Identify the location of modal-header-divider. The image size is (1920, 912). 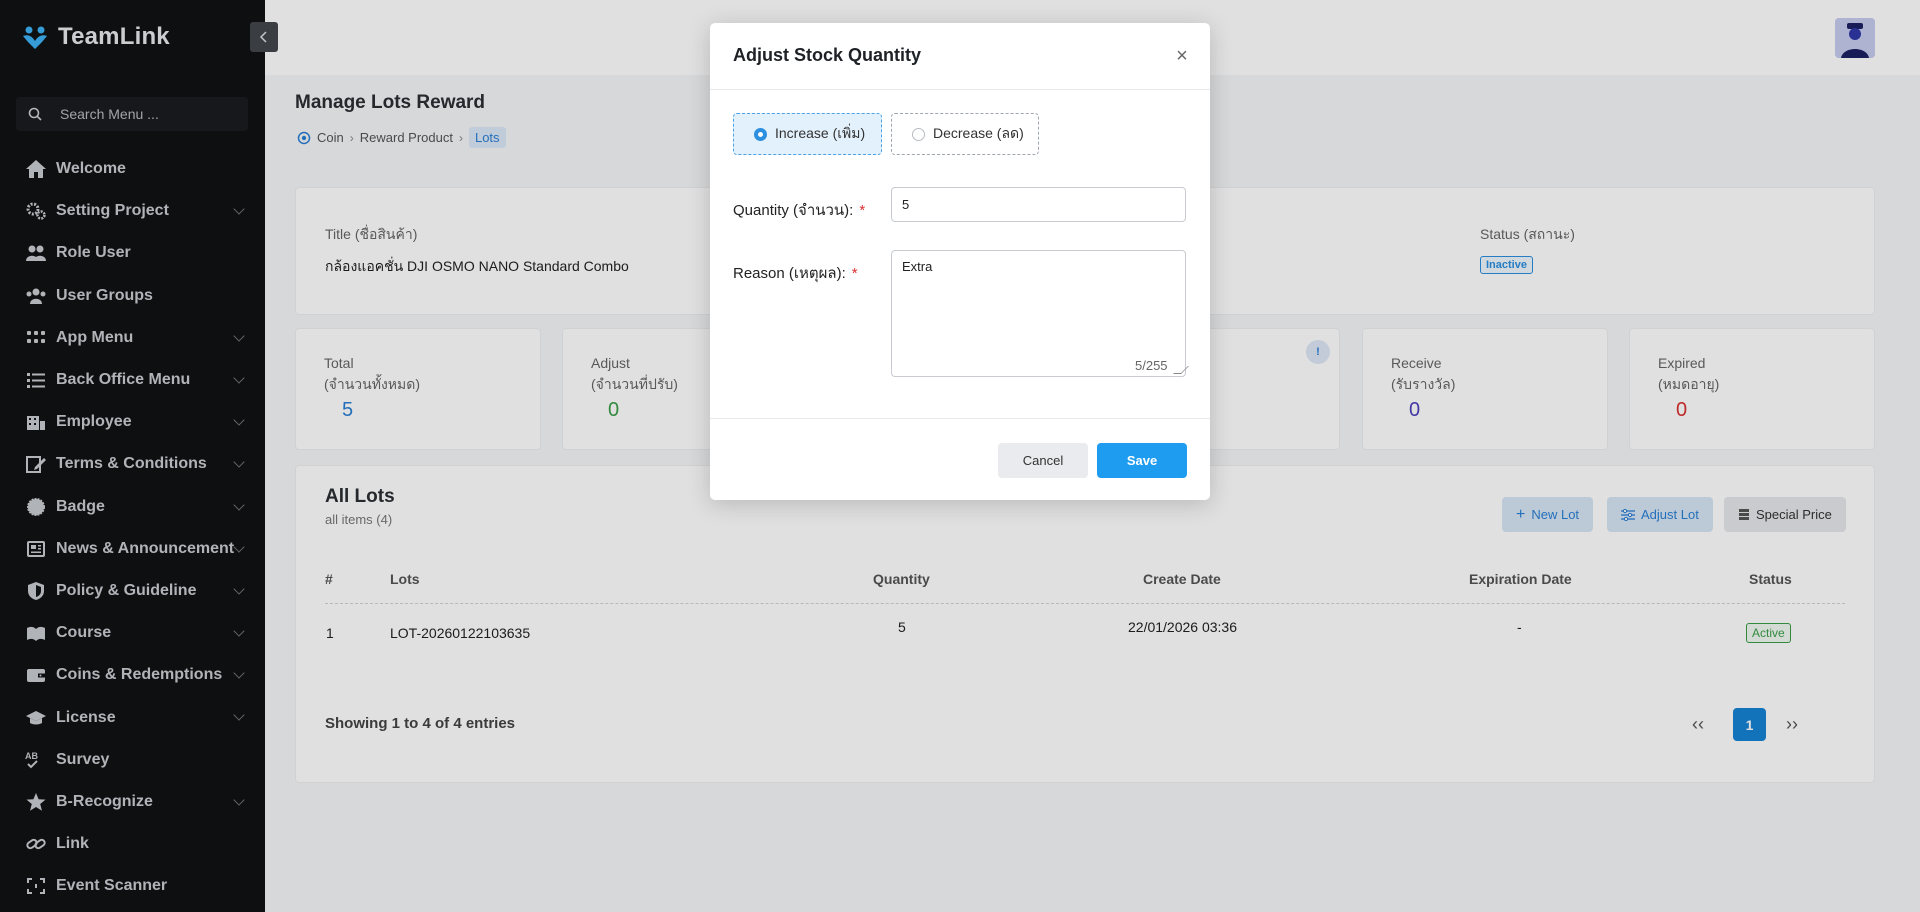
(960, 89).